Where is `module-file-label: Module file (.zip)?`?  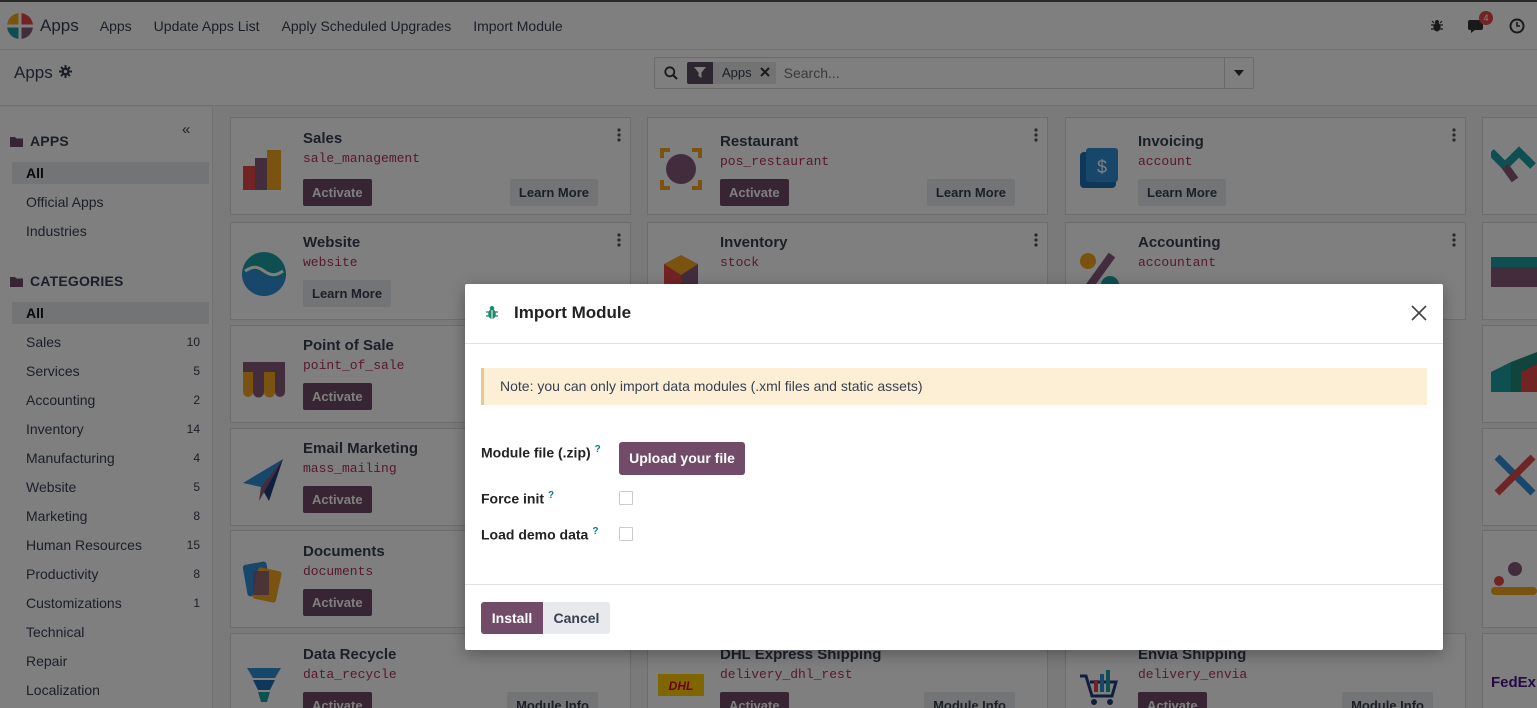 module-file-label: Module file (.zip)? is located at coordinates (541, 452).